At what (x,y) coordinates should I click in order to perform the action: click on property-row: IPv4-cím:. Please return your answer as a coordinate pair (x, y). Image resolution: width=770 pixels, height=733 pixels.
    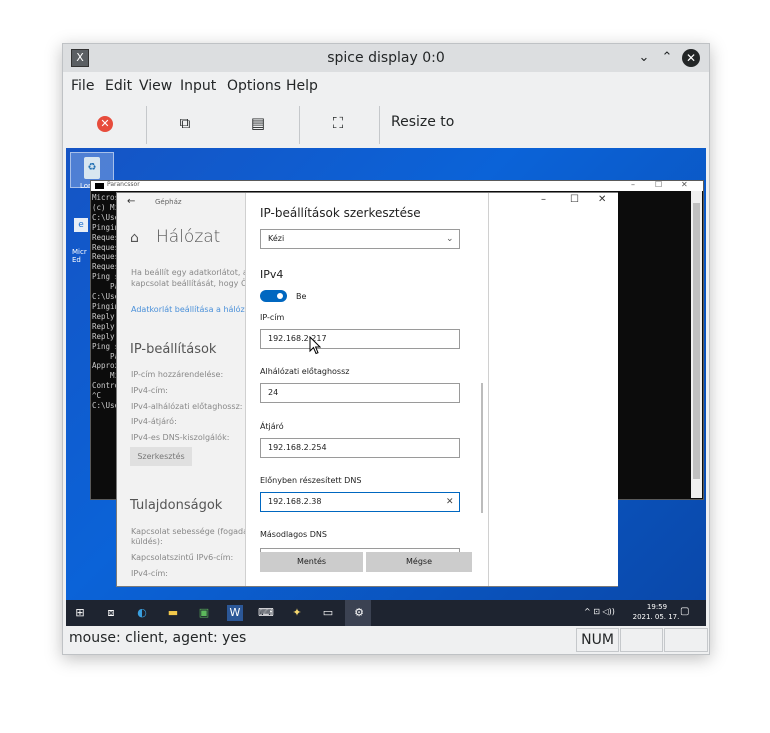
    Looking at the image, I should click on (150, 573).